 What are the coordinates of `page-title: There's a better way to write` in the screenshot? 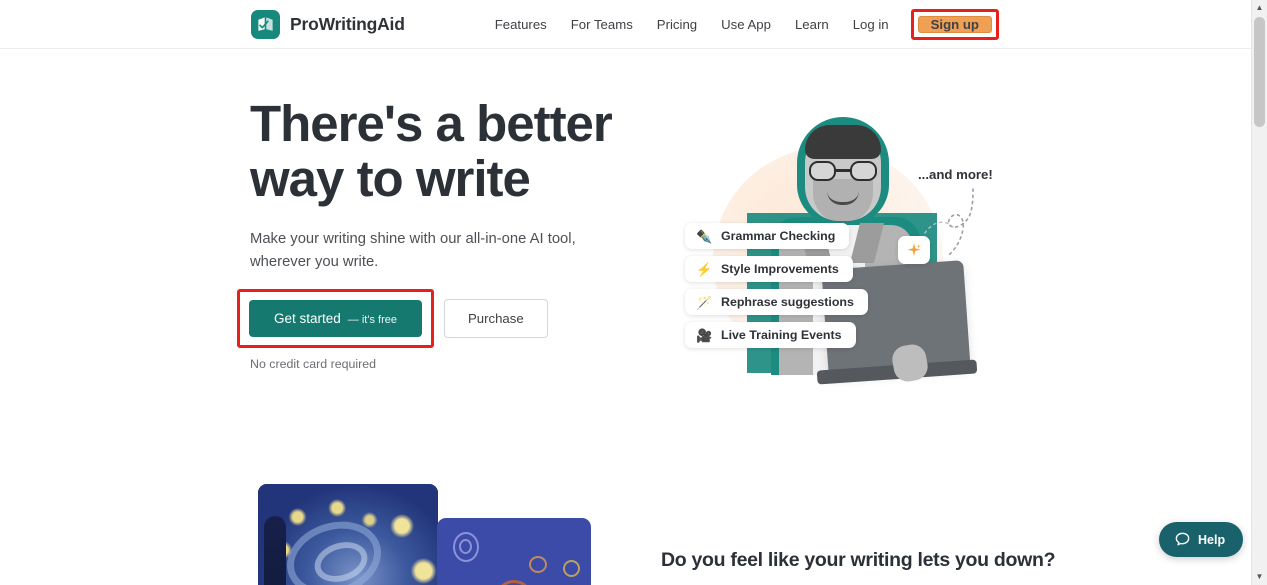 It's located at (460, 151).